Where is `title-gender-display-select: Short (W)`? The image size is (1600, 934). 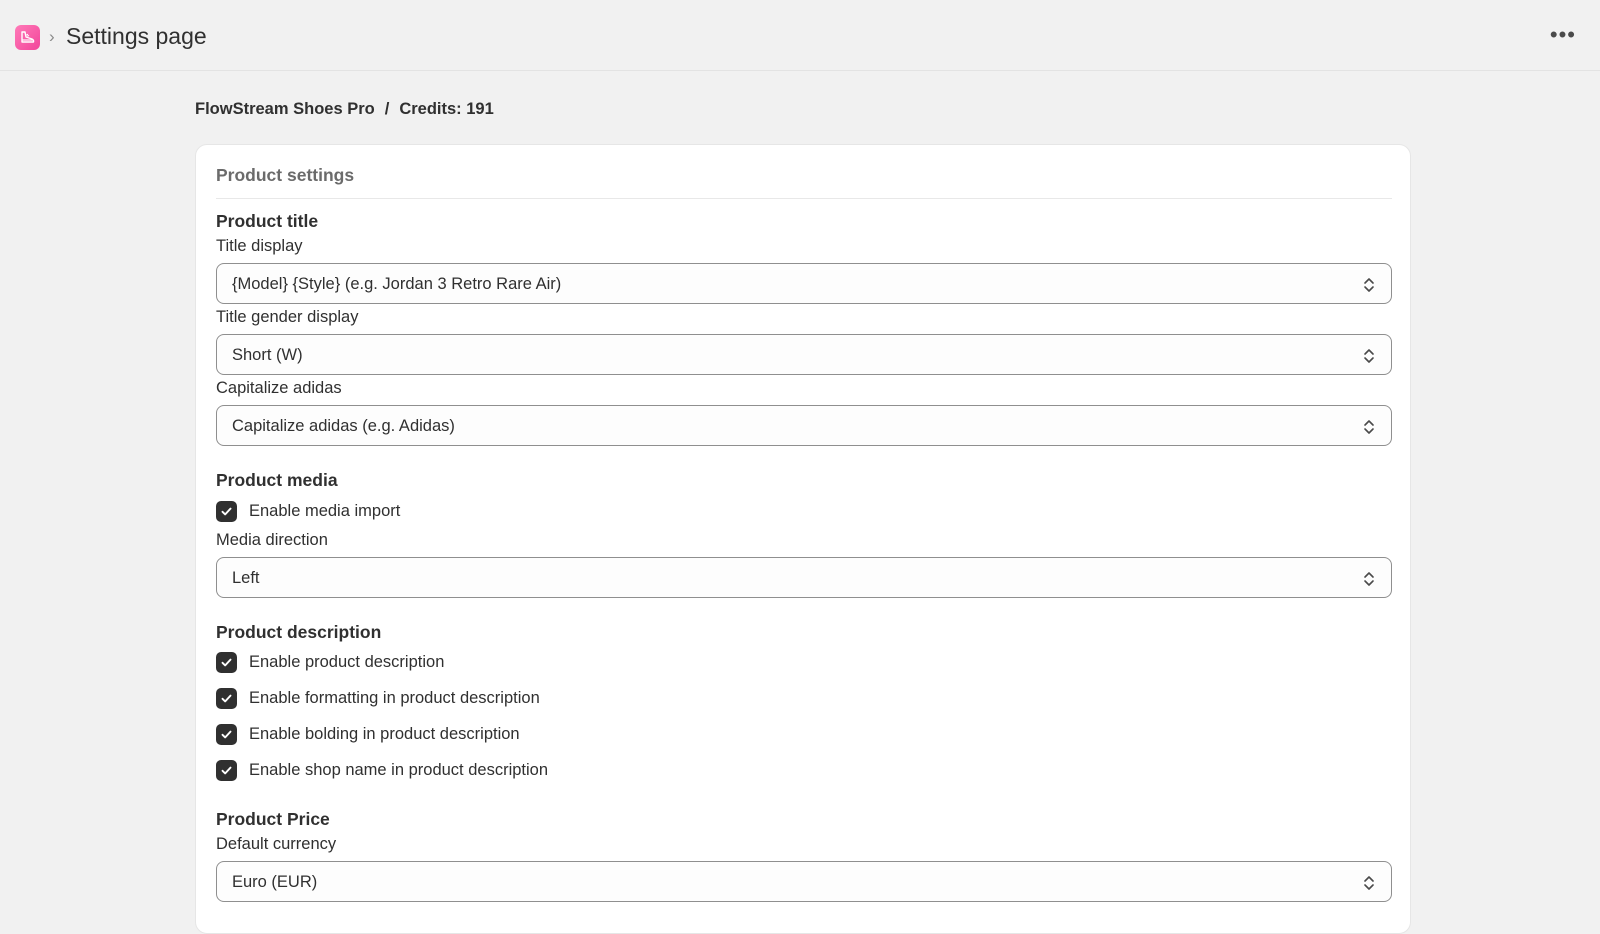 title-gender-display-select: Short (W) is located at coordinates (804, 354).